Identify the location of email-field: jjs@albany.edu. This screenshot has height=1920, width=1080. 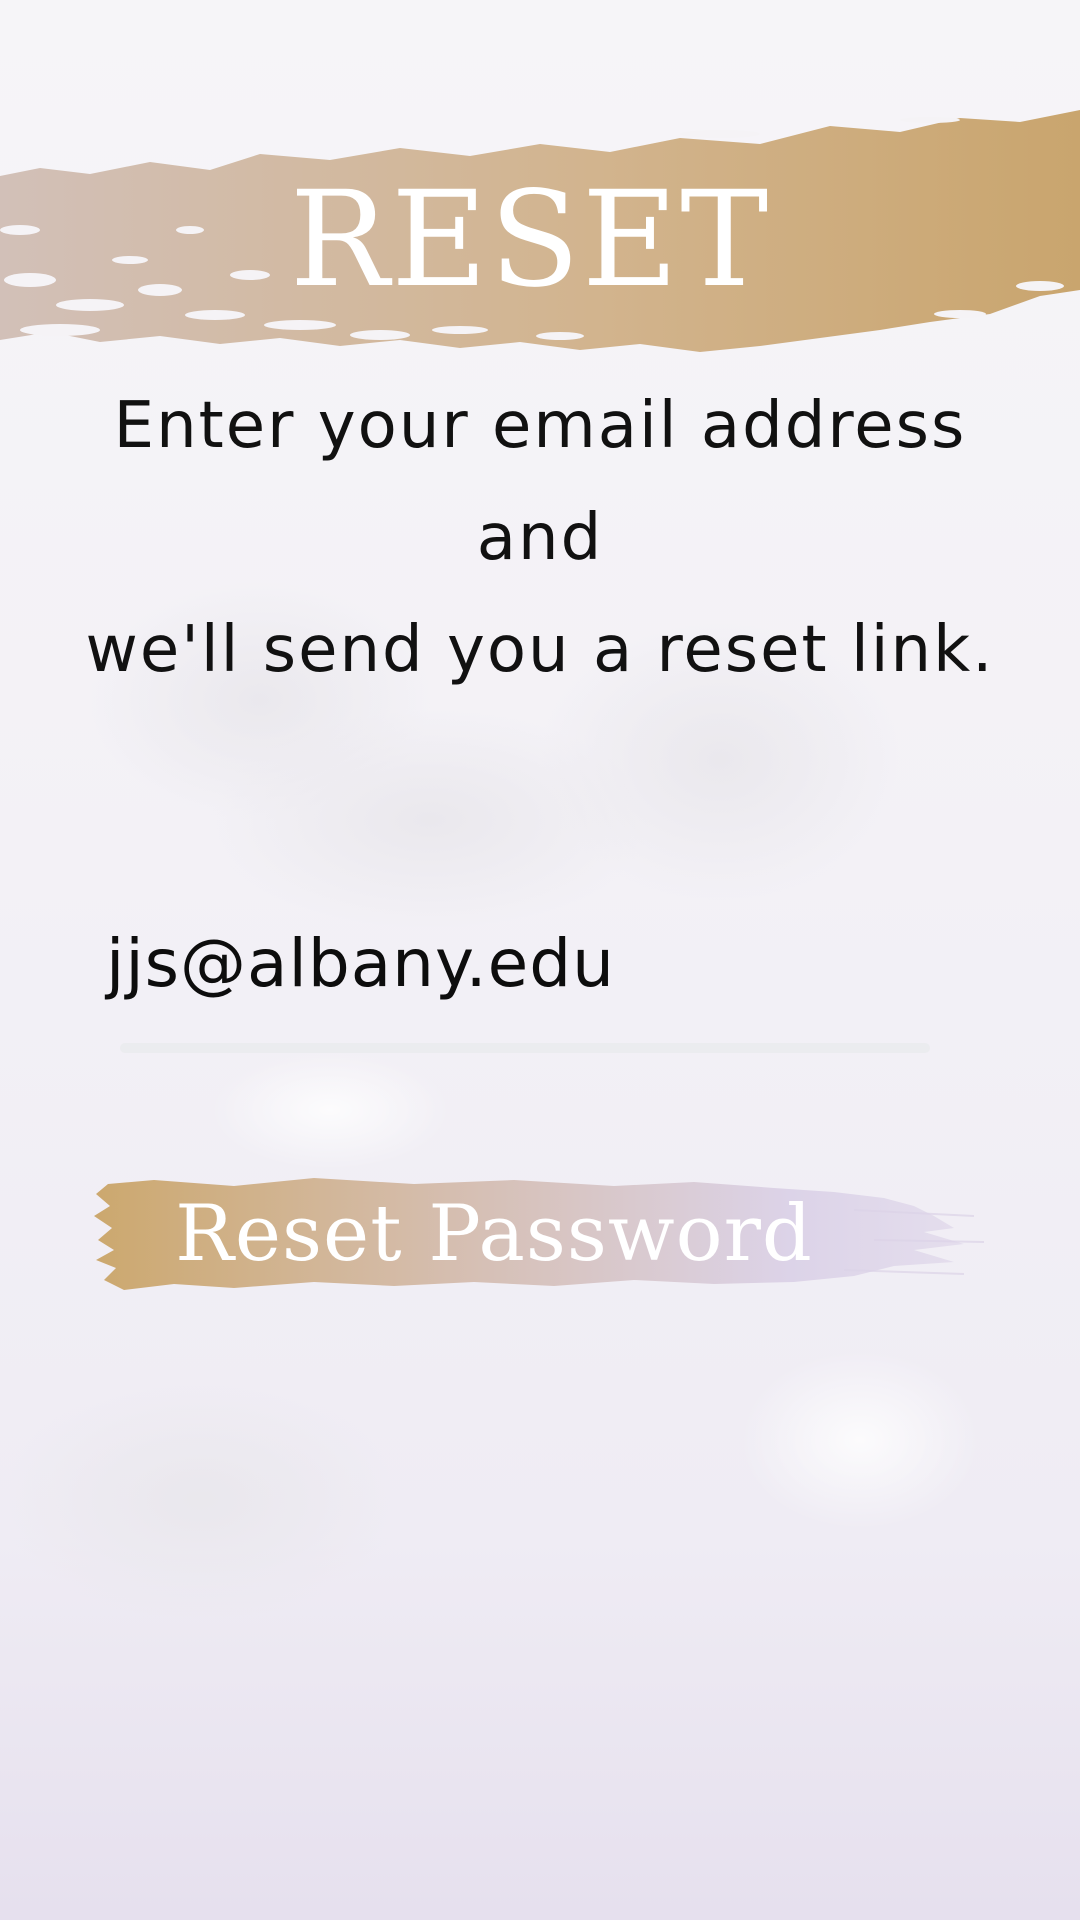
(520, 980).